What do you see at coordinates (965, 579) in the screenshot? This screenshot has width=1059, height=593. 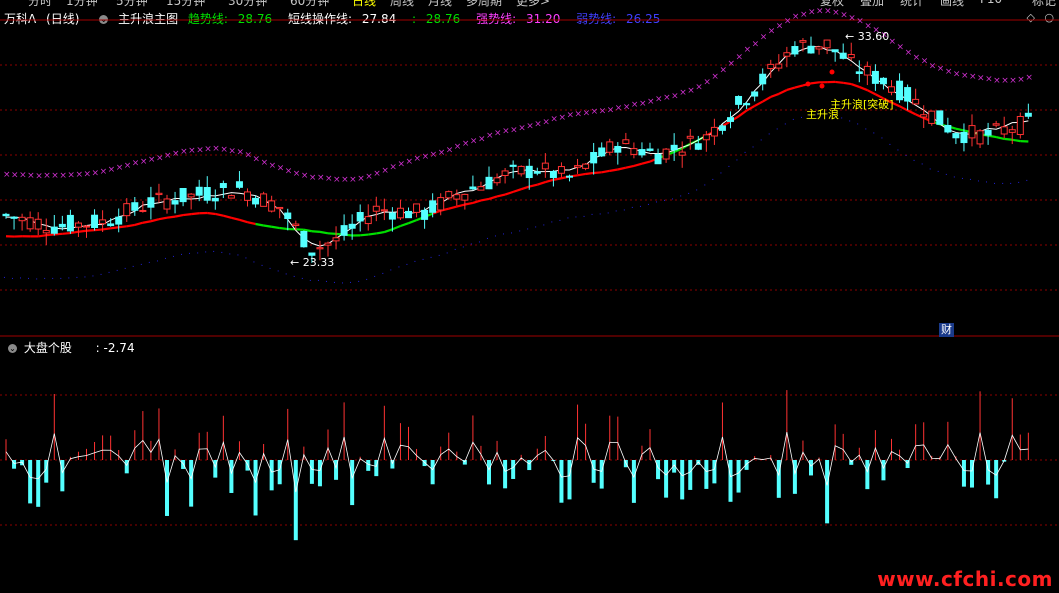 I see `watermark: www.cfchi.com` at bounding box center [965, 579].